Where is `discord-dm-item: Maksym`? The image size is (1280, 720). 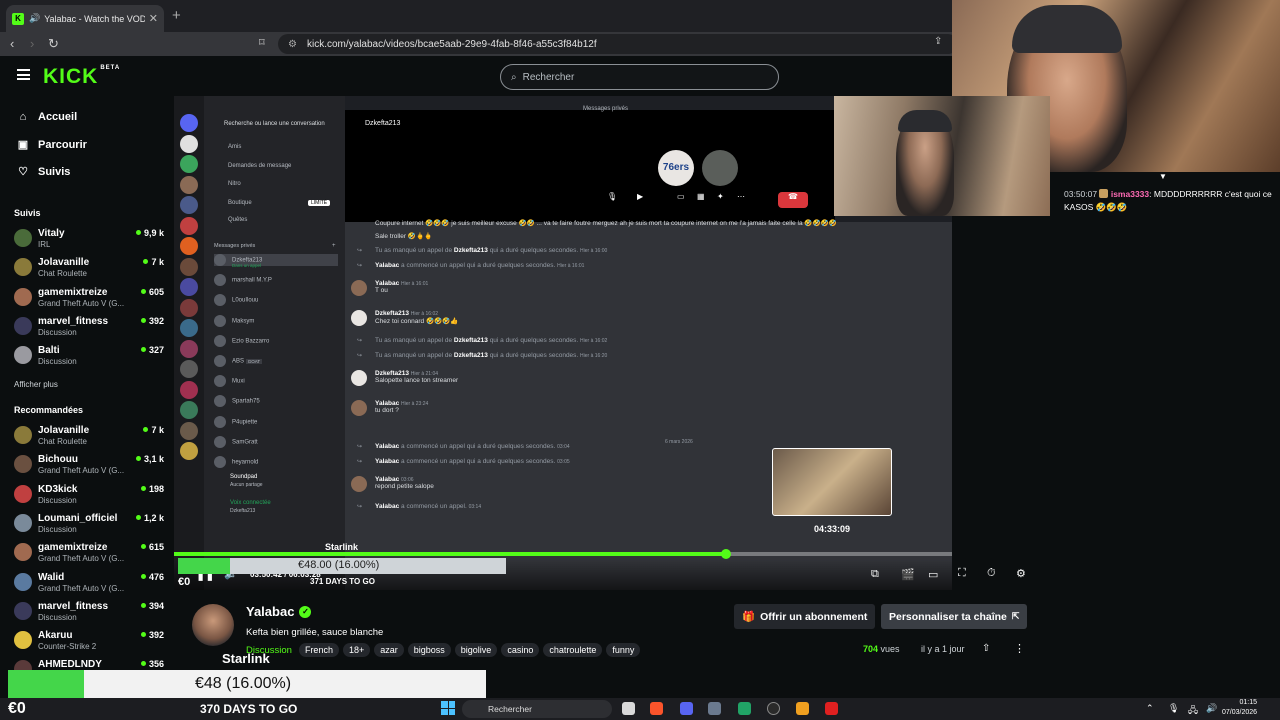 discord-dm-item: Maksym is located at coordinates (234, 320).